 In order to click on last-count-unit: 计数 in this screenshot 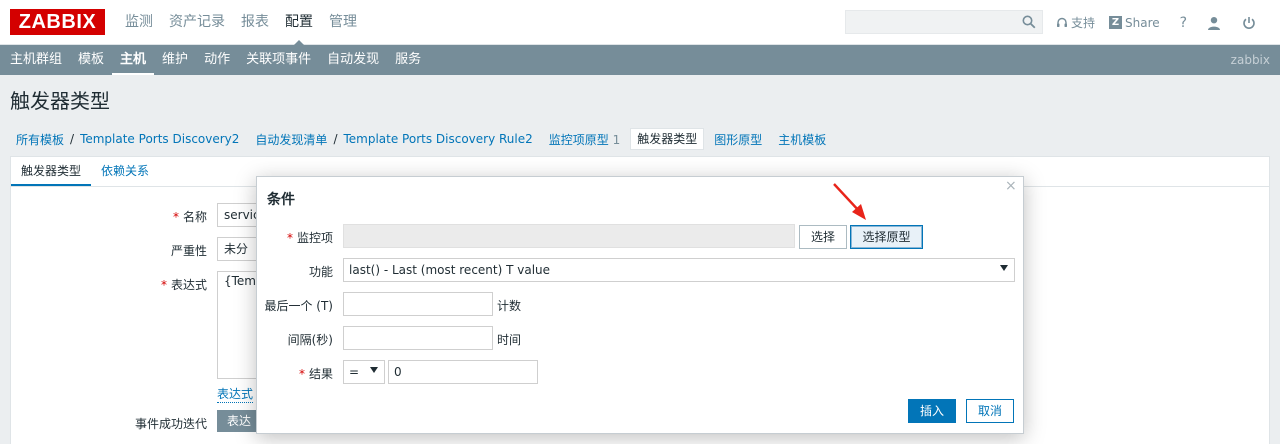, I will do `click(509, 306)`.